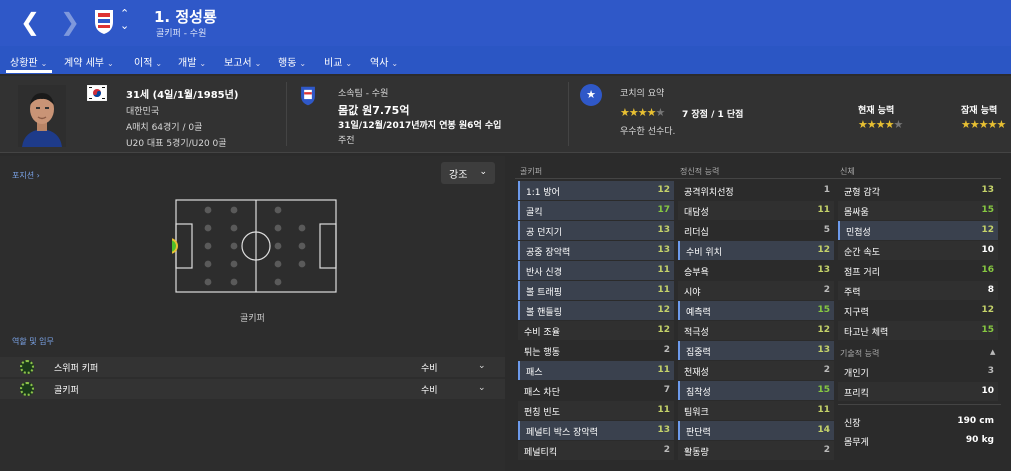  Describe the element at coordinates (756, 450) in the screenshot. I see `attribute-row: 활동량 2` at that location.